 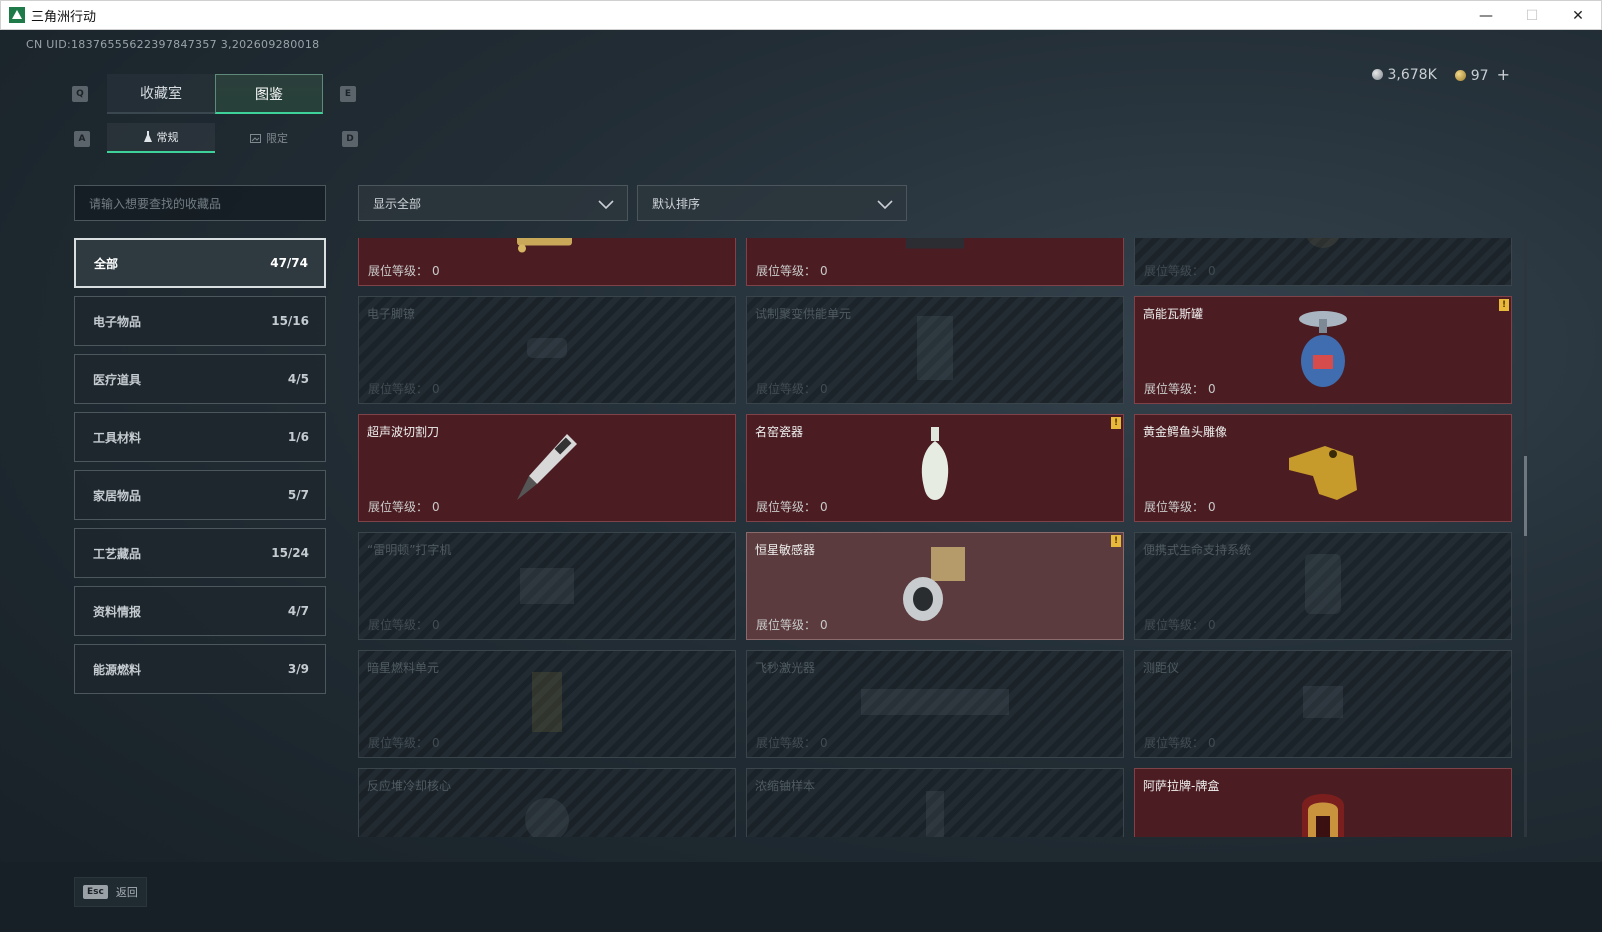 What do you see at coordinates (348, 94) in the screenshot?
I see `key-hint-e: E` at bounding box center [348, 94].